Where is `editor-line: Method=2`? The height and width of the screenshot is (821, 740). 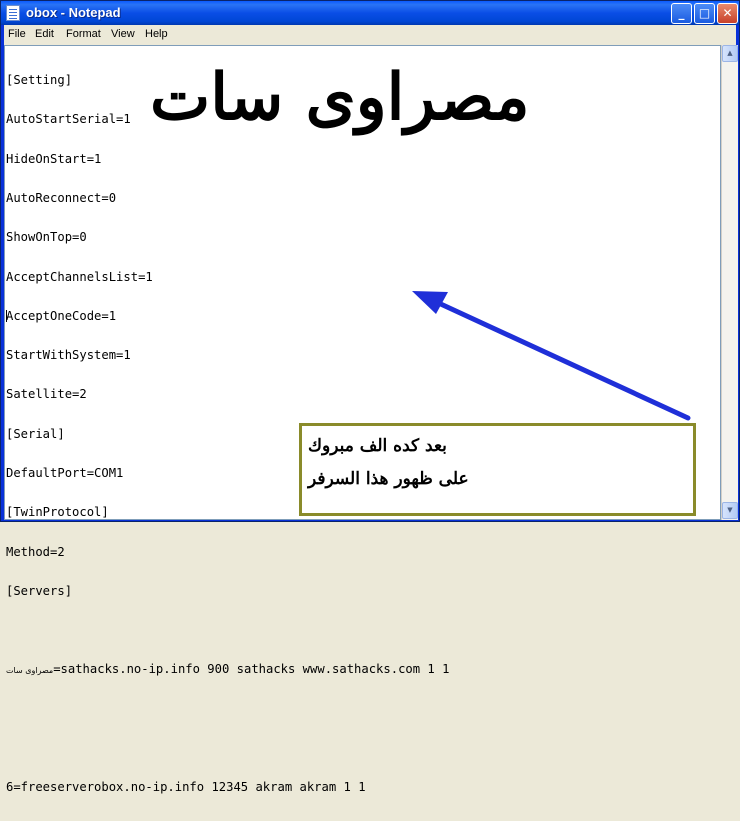 editor-line: Method=2 is located at coordinates (35, 551).